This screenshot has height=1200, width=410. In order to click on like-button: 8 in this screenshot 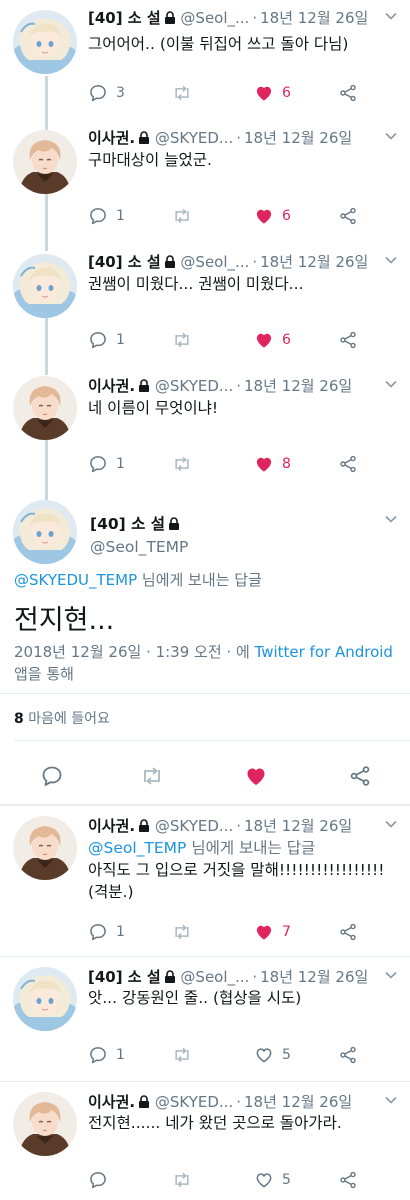, I will do `click(272, 464)`.